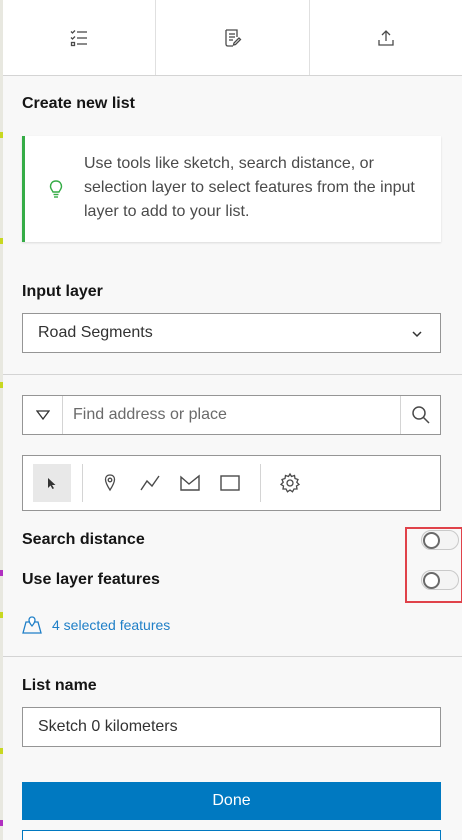  I want to click on lightbulb-icon, so click(56, 189).